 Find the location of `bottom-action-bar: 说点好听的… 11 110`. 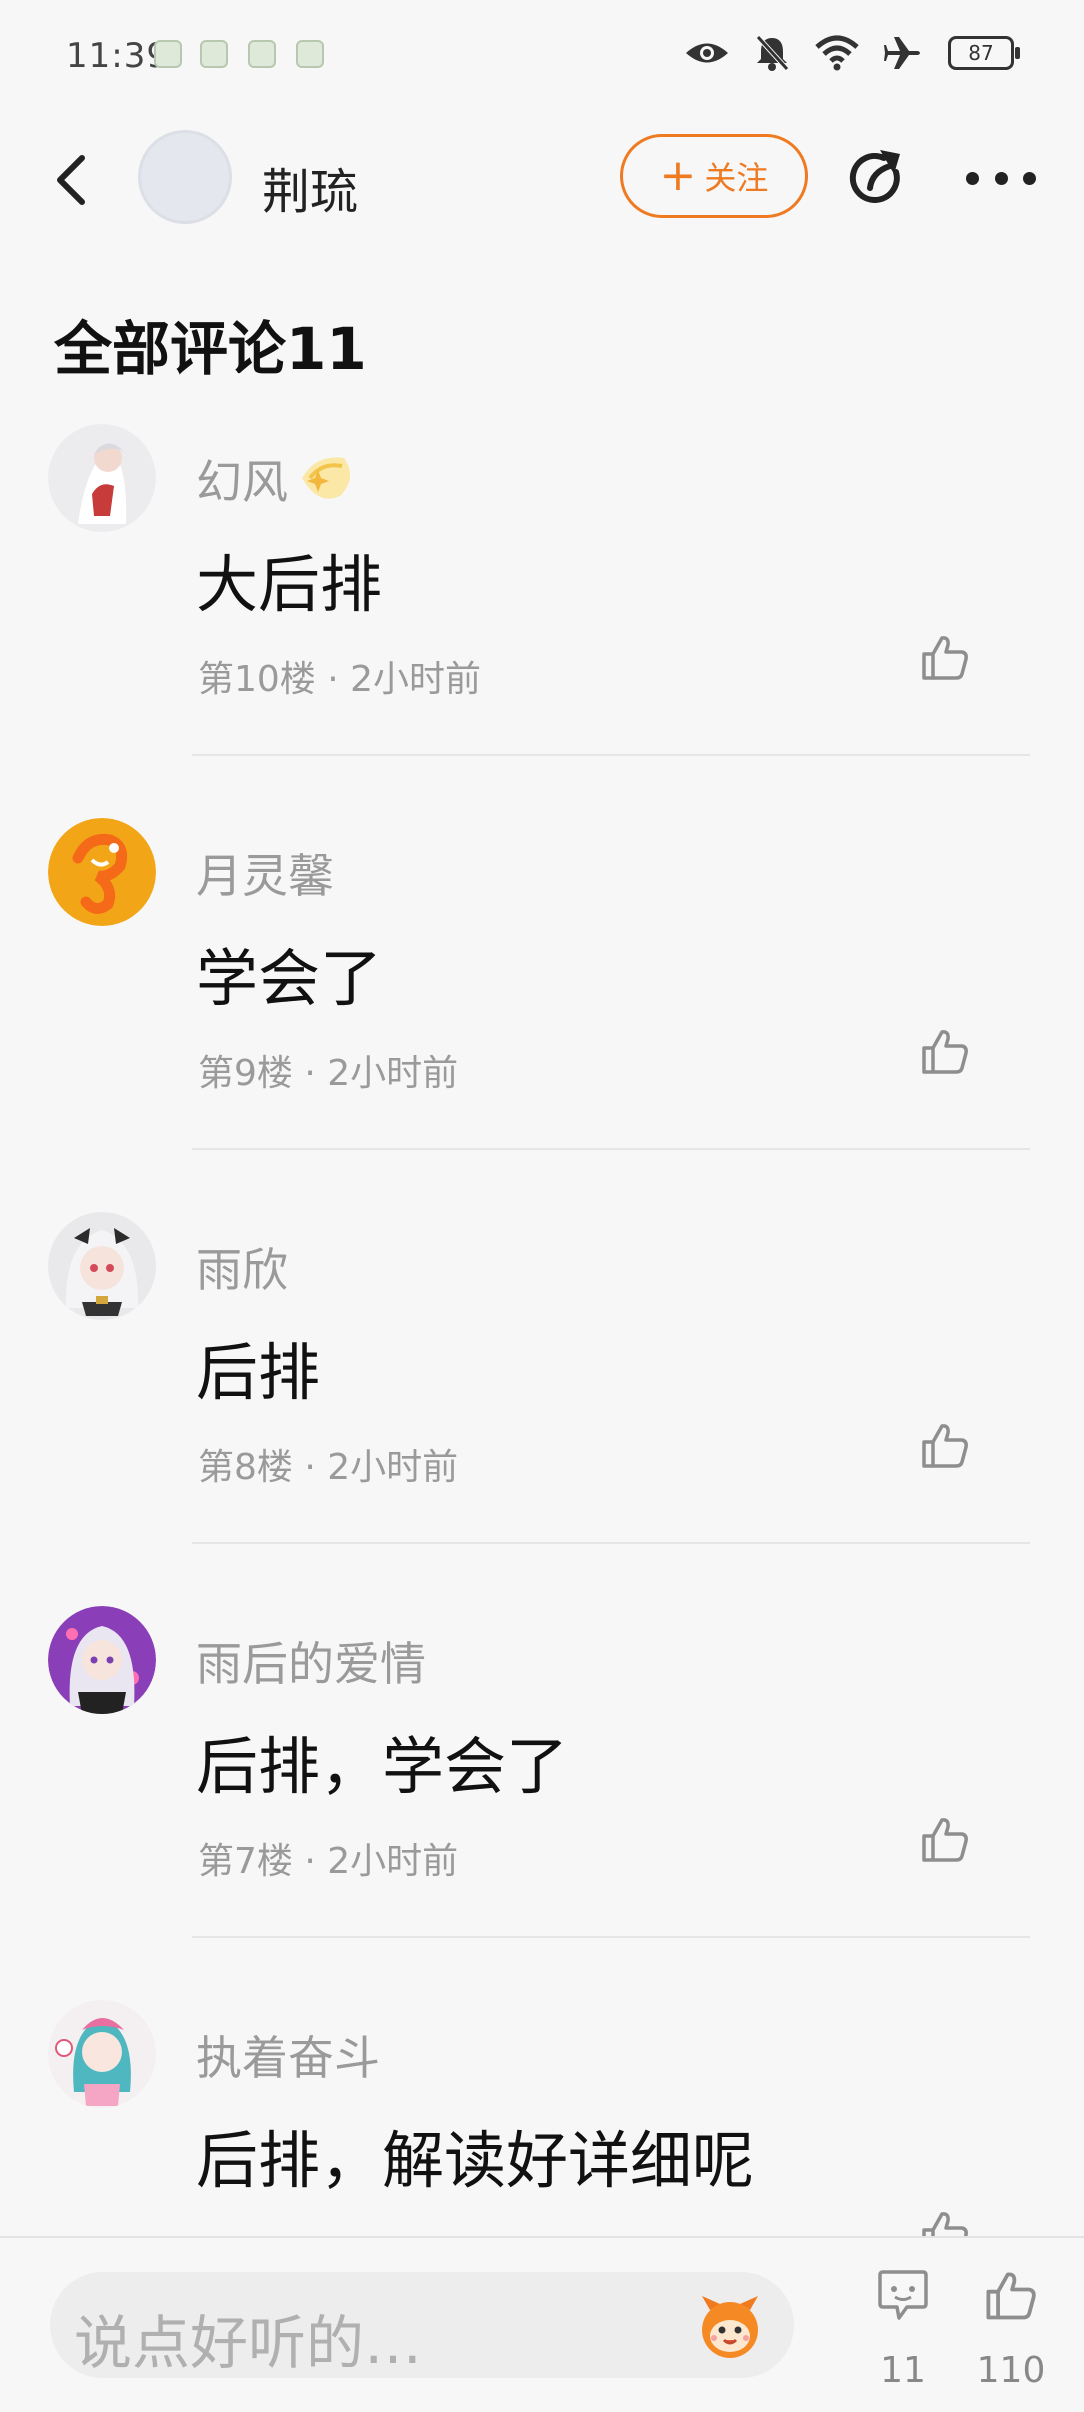

bottom-action-bar: 说点好听的… 11 110 is located at coordinates (542, 2324).